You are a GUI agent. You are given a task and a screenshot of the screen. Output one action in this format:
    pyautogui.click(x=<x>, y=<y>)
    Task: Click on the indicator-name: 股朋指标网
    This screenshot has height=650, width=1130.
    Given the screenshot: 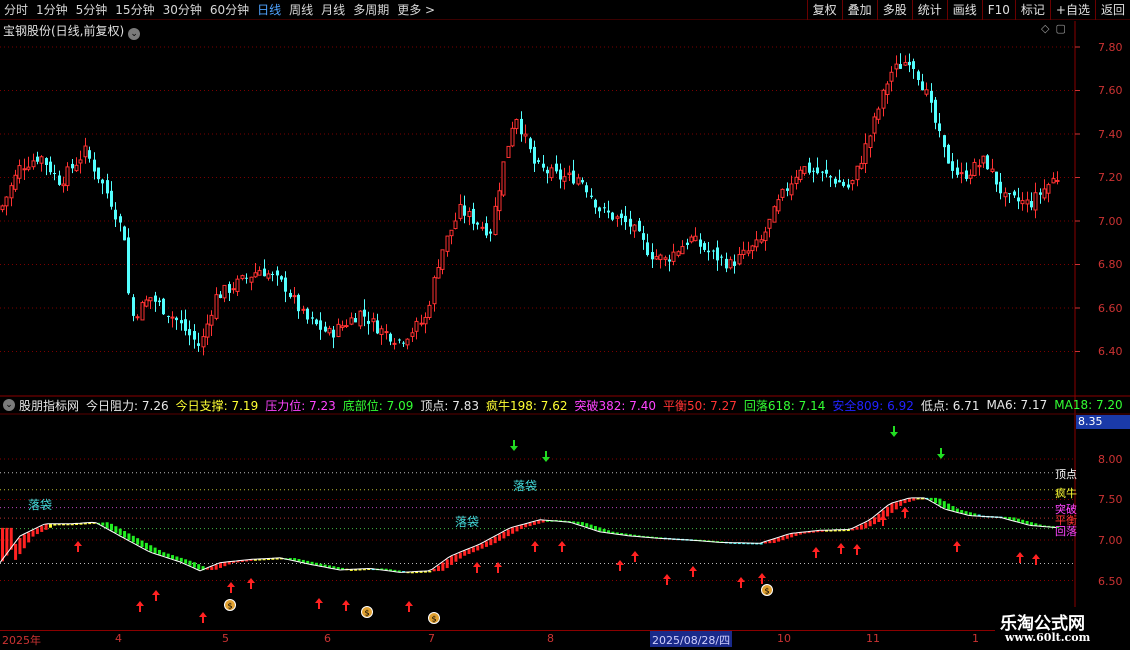 What is the action you would take?
    pyautogui.click(x=49, y=405)
    